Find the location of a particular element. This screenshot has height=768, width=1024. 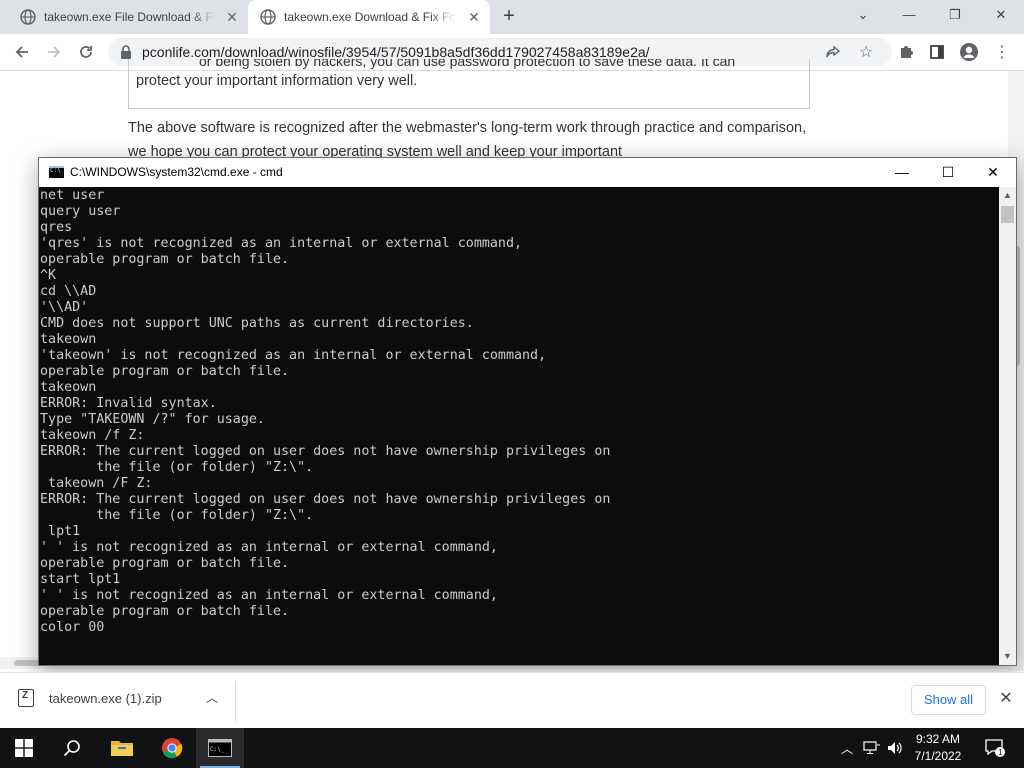

terminal-line: ERROR: Invalid syntax. is located at coordinates (128, 403).